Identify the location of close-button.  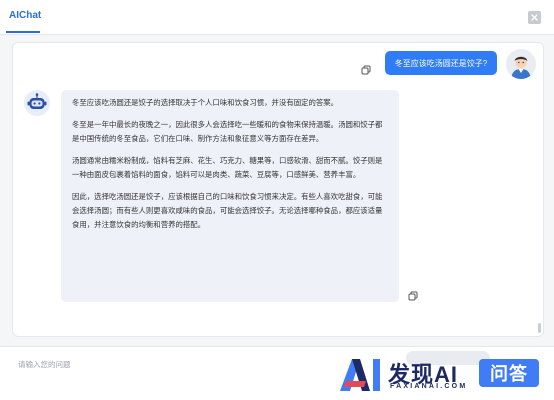
(534, 17).